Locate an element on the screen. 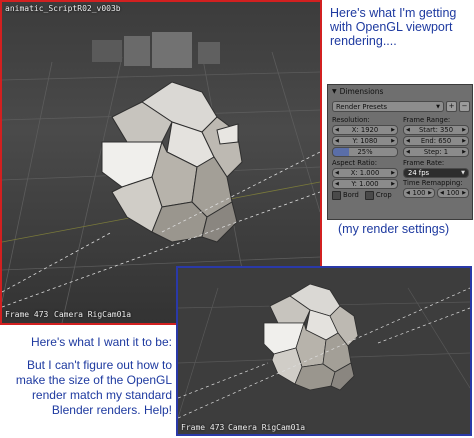 The image size is (474, 438). viewport-header-text: animatic_ScriptR02_v003b is located at coordinates (63, 8).